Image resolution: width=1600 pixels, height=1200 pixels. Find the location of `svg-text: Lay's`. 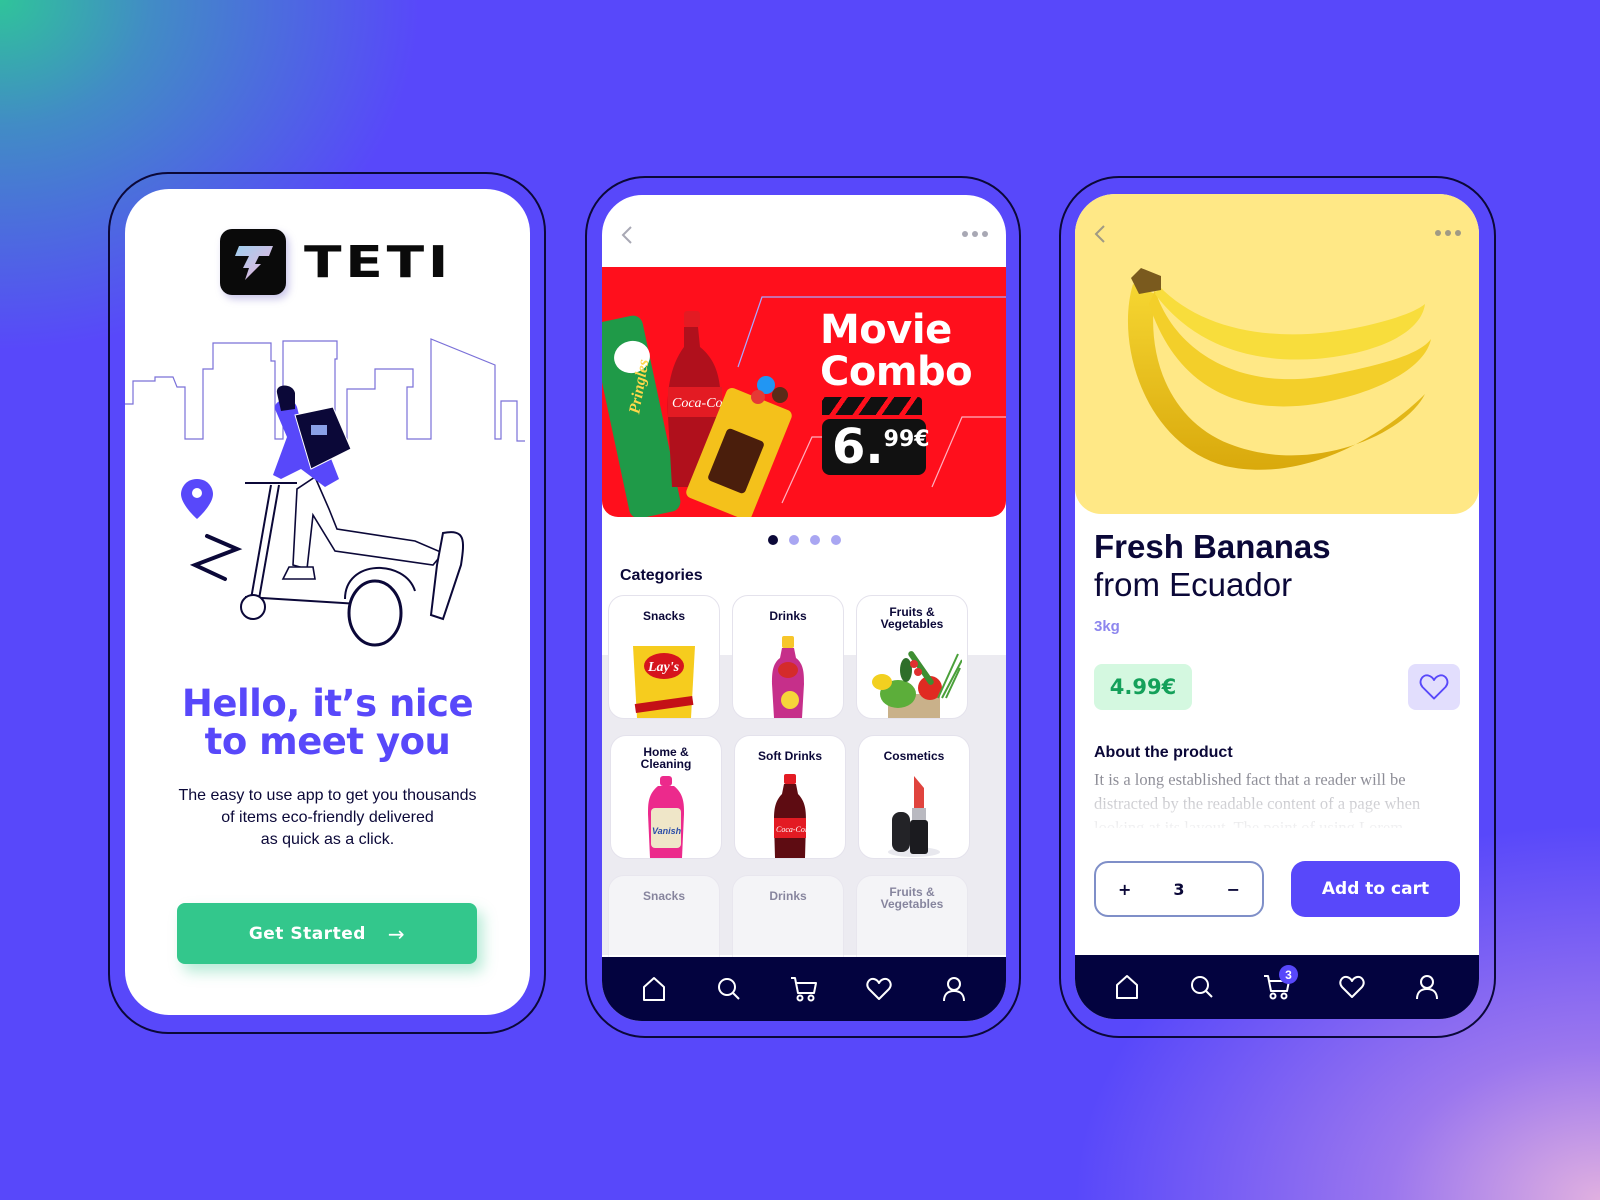

svg-text: Lay's is located at coordinates (663, 667).